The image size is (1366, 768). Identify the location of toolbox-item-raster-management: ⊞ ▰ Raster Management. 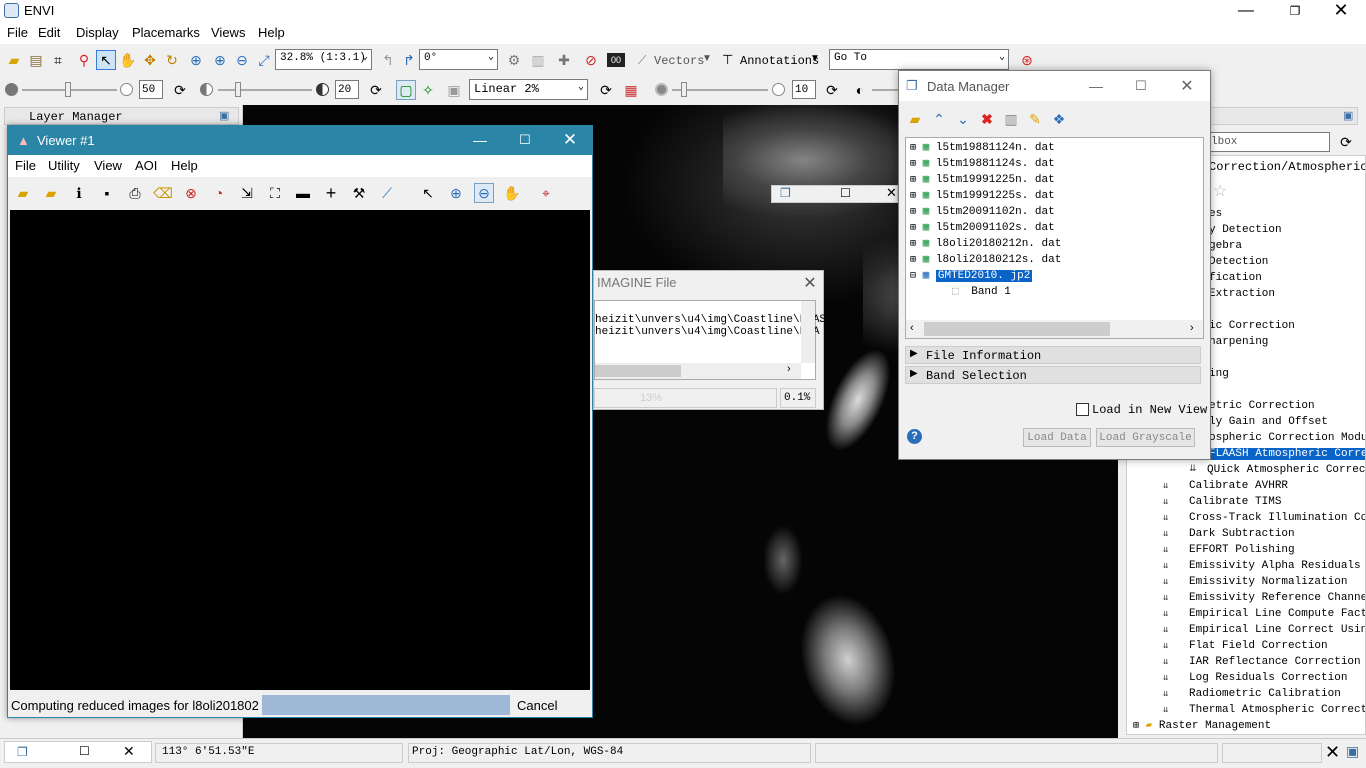
(1202, 726).